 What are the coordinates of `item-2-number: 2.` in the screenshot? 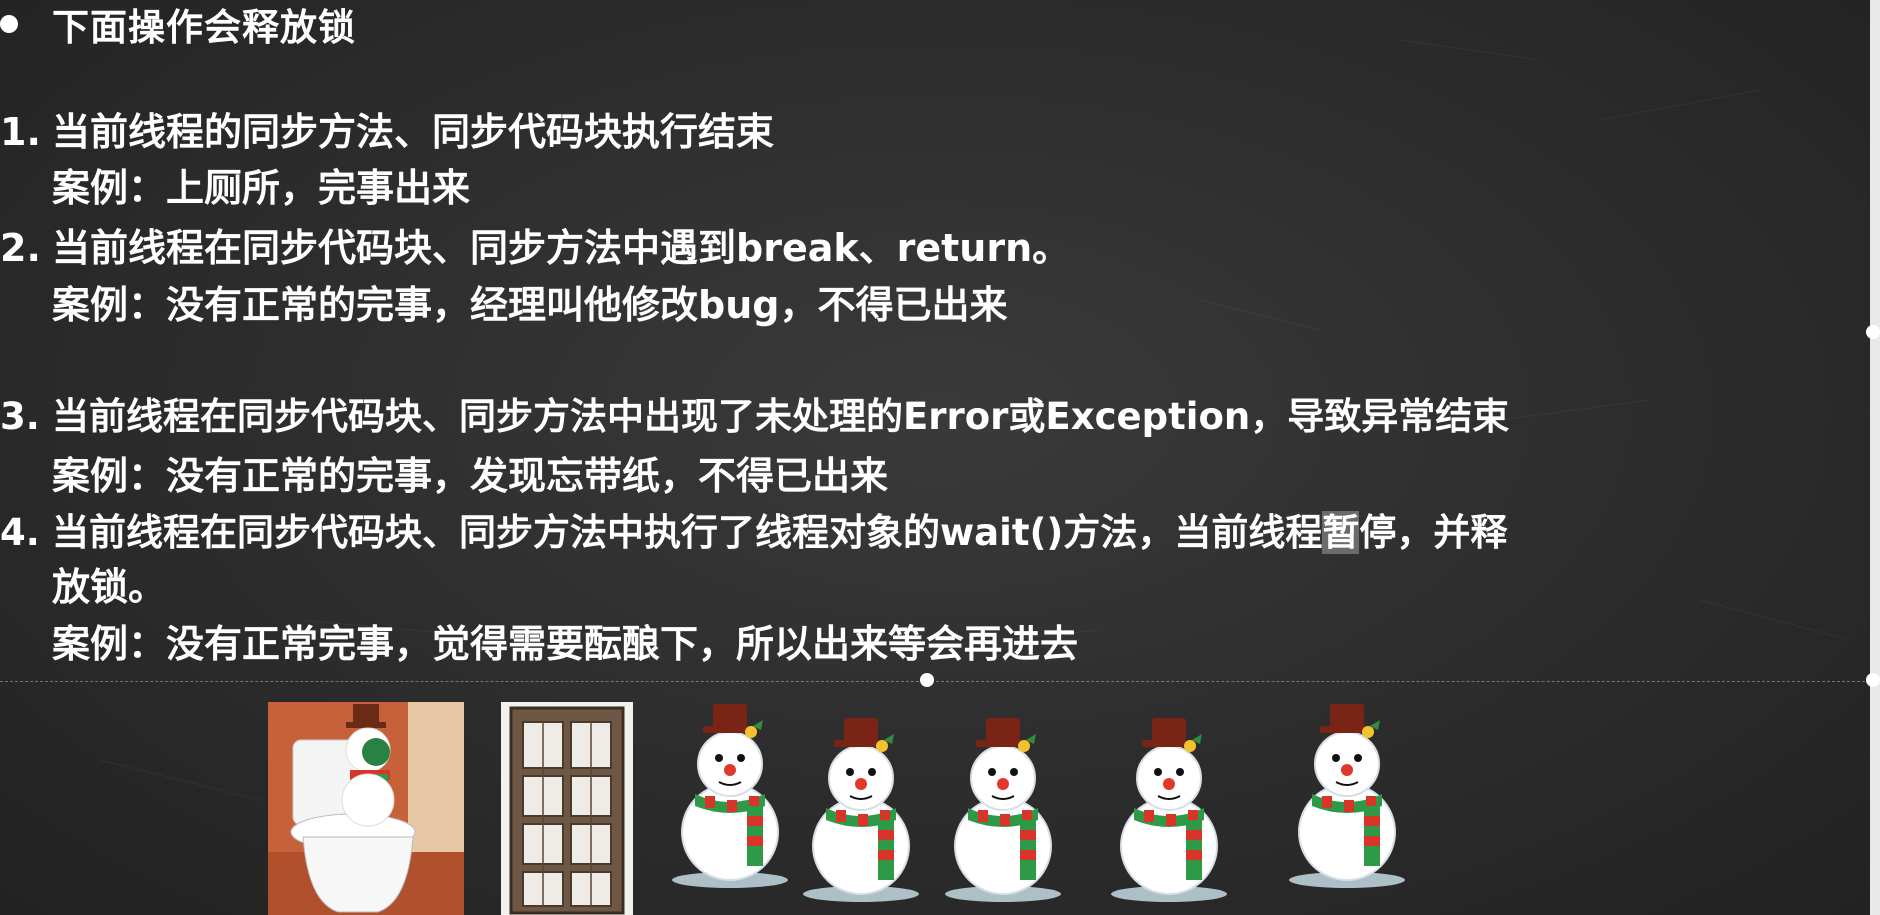 It's located at (20, 248).